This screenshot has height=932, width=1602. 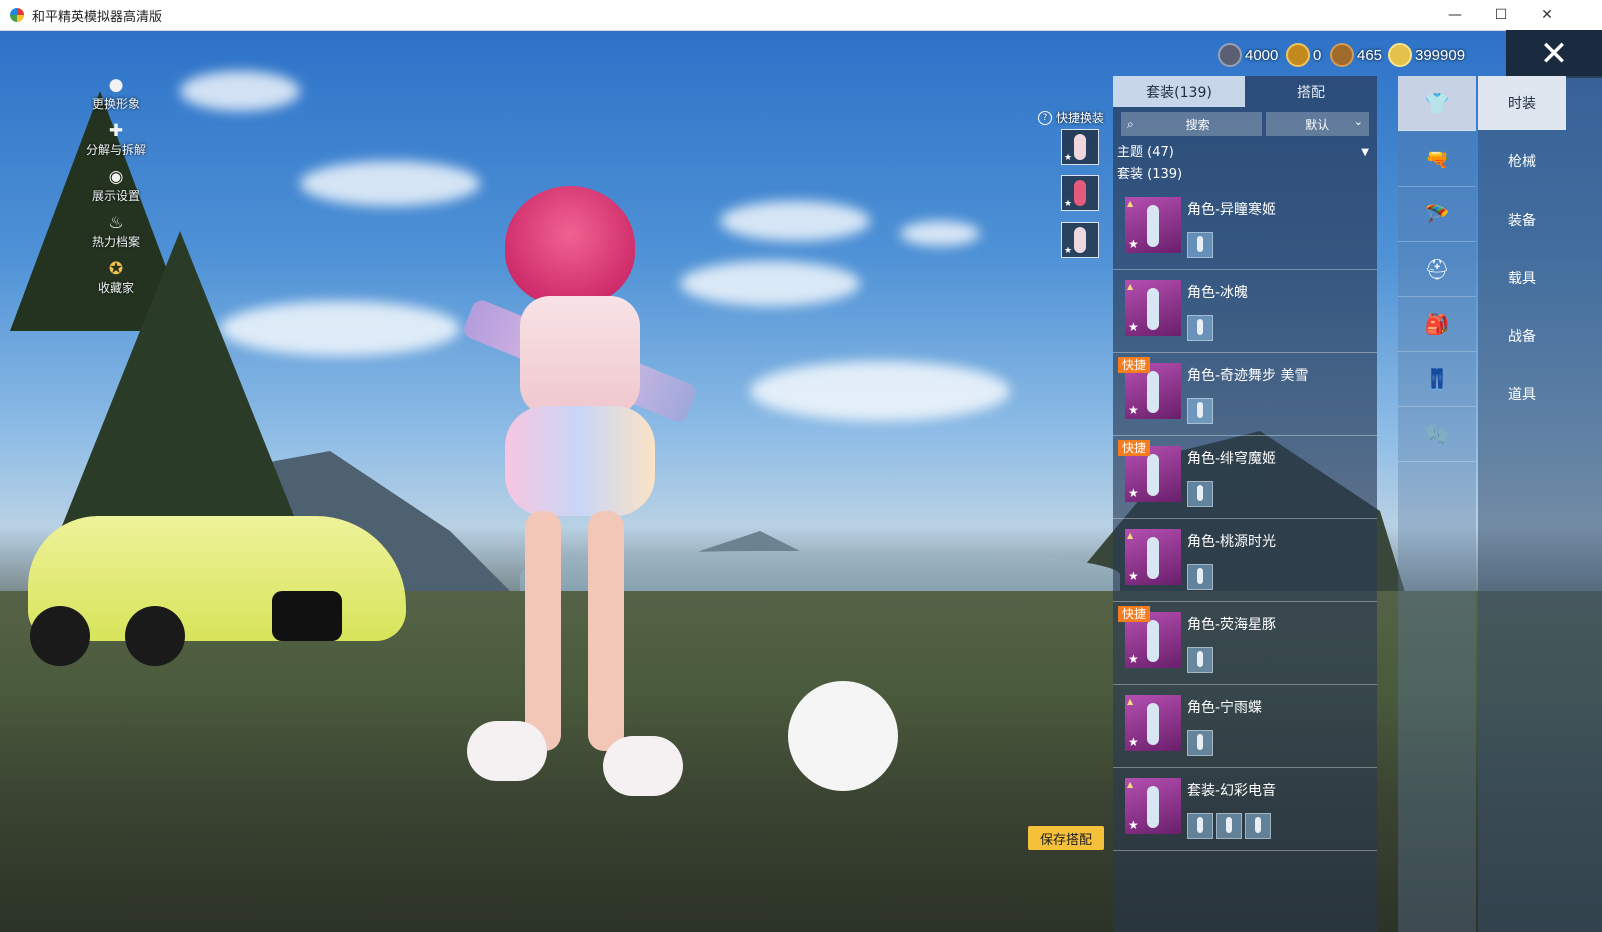 I want to click on change-avatar-button: ● 更换形象, so click(x=116, y=98).